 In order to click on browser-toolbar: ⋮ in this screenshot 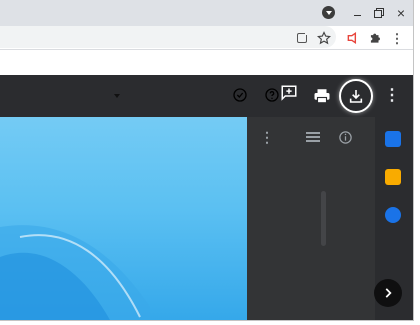, I will do `click(207, 38)`.